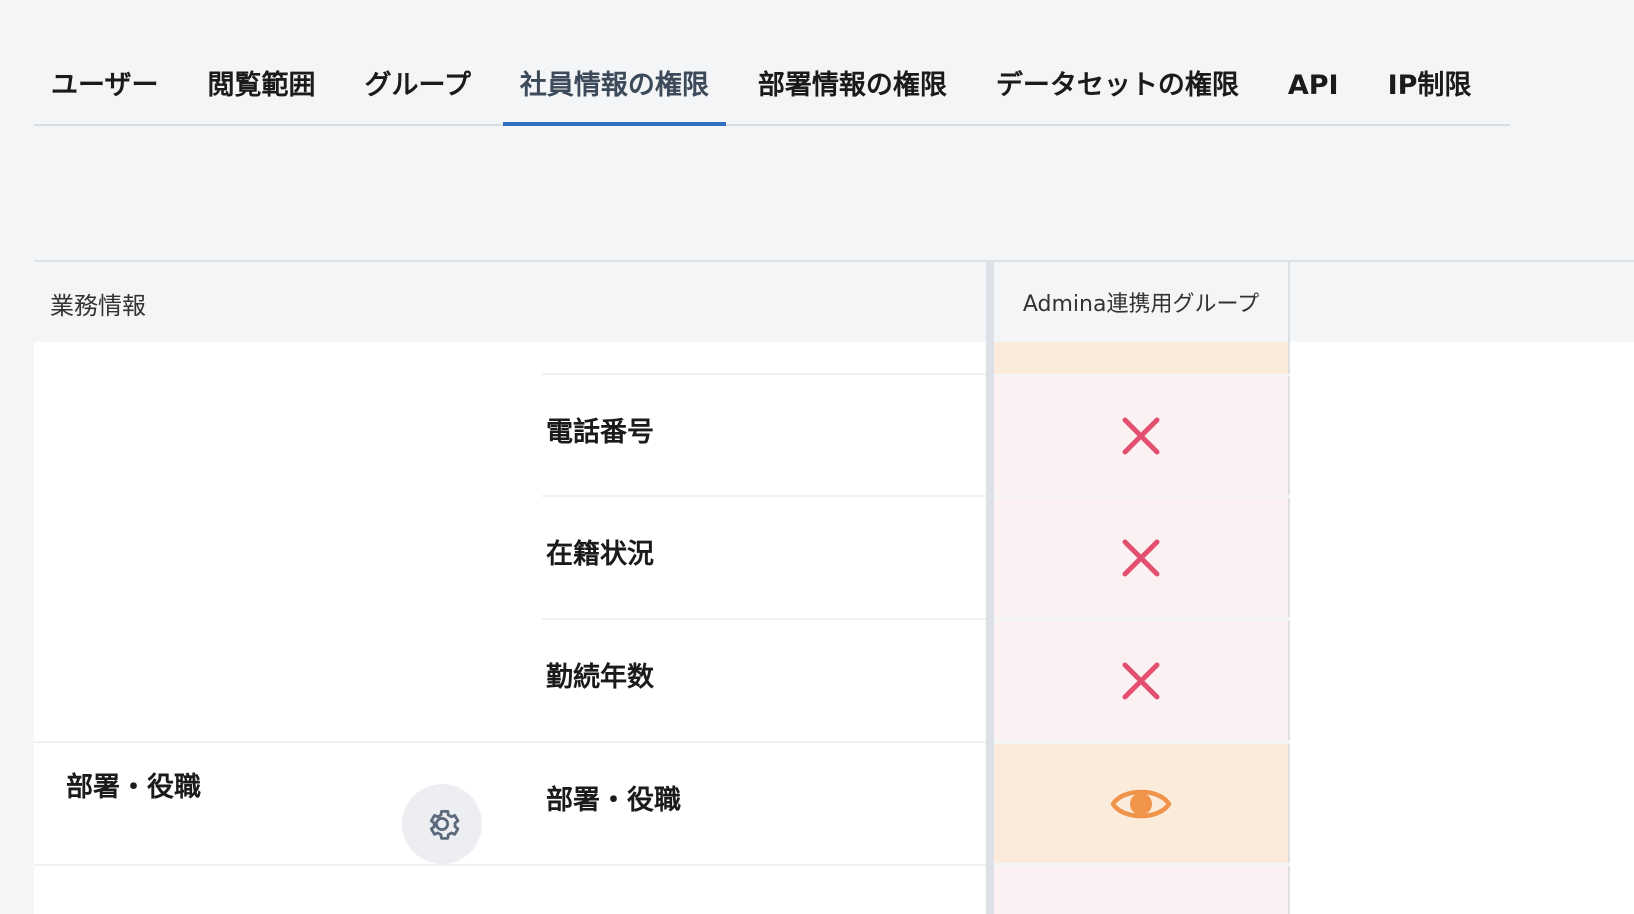  Describe the element at coordinates (990, 588) in the screenshot. I see `column-divider` at that location.